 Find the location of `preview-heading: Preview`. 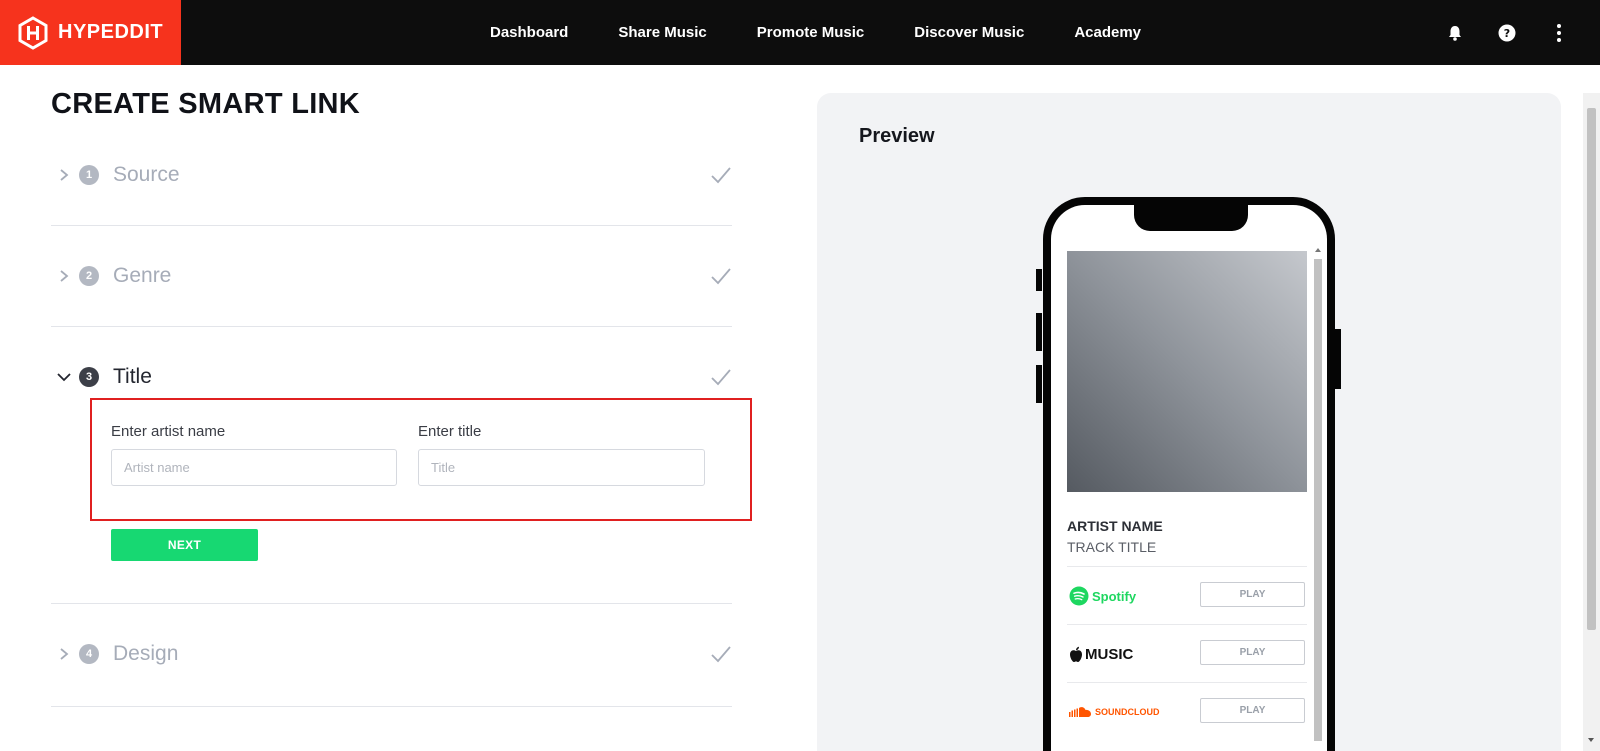

preview-heading: Preview is located at coordinates (897, 136).